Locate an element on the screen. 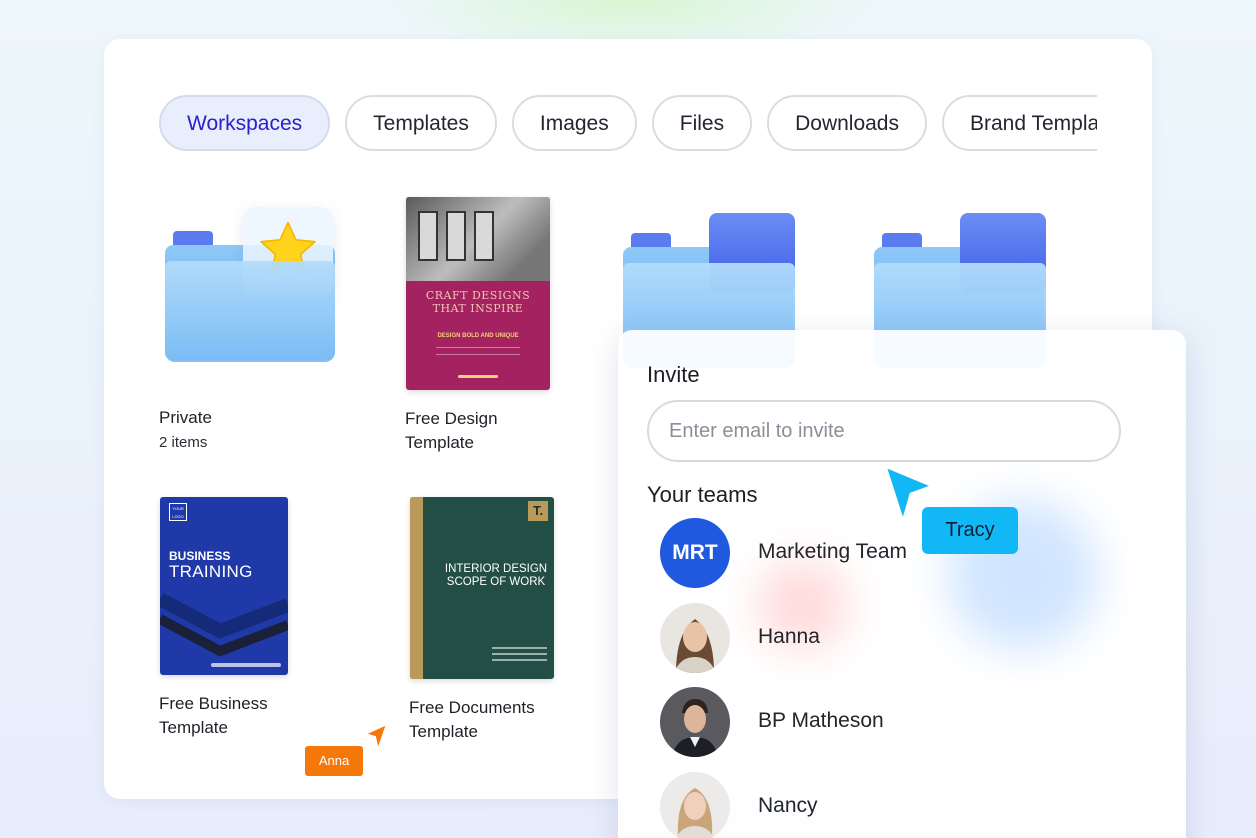 The image size is (1256, 838). member-name: BP Matheson is located at coordinates (821, 720).